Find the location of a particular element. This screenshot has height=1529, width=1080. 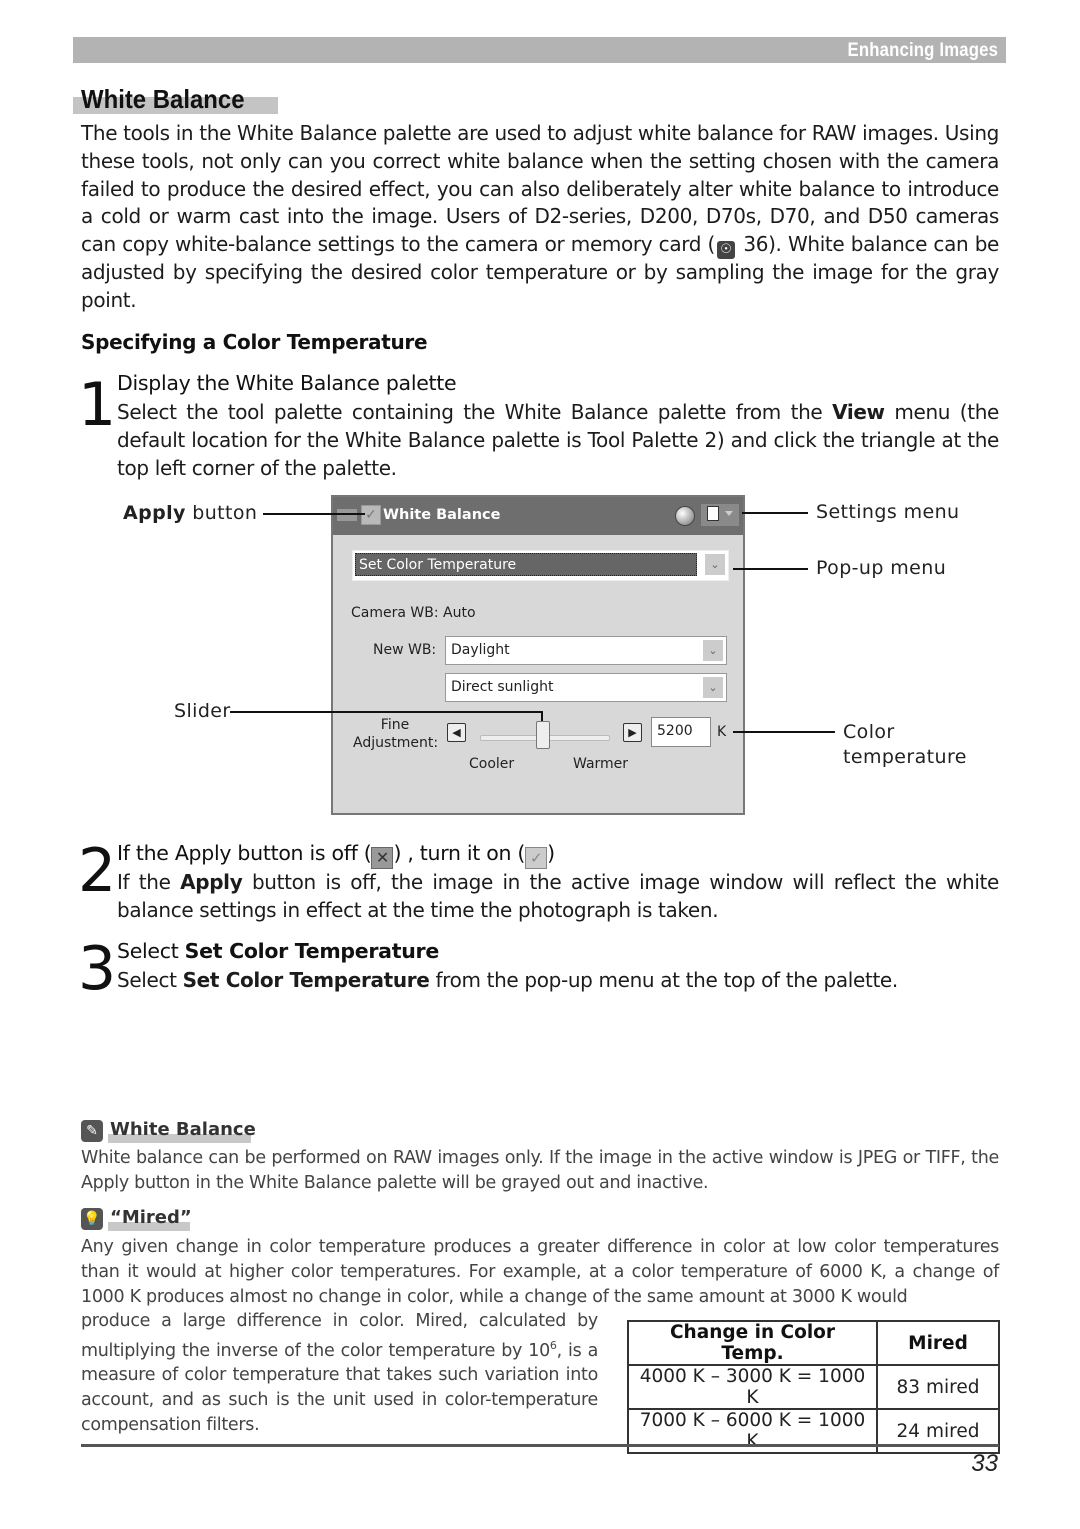

section-header-bar: Enhancing Images is located at coordinates (539, 50).